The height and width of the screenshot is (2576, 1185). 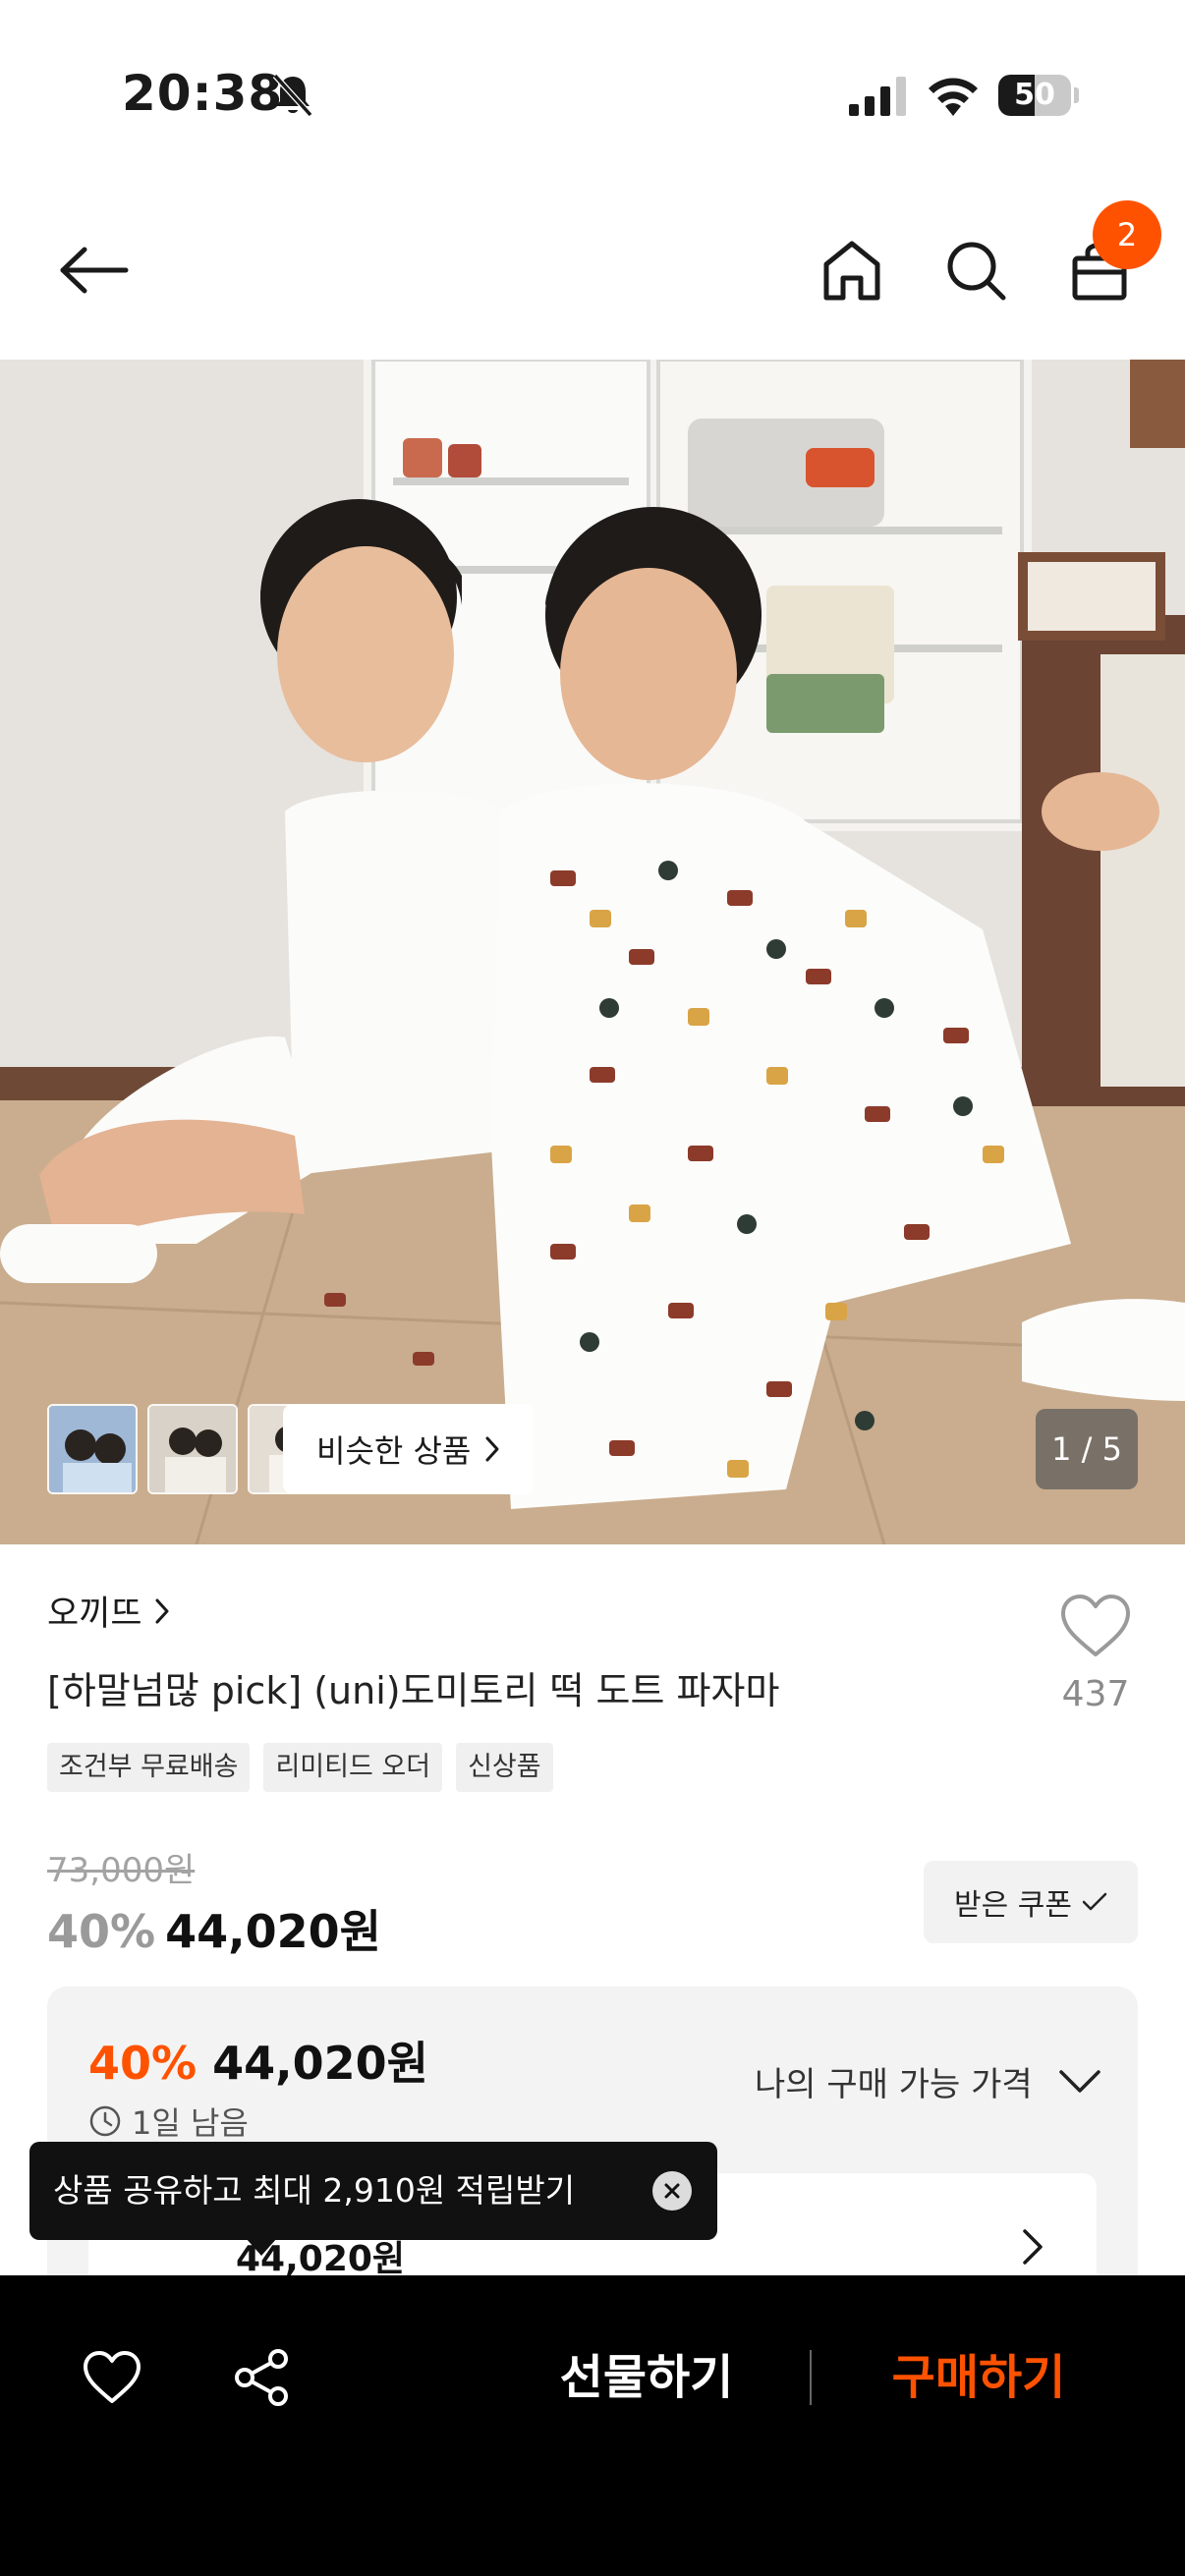 What do you see at coordinates (273, 1931) in the screenshot?
I see `sale-price: 44,020원` at bounding box center [273, 1931].